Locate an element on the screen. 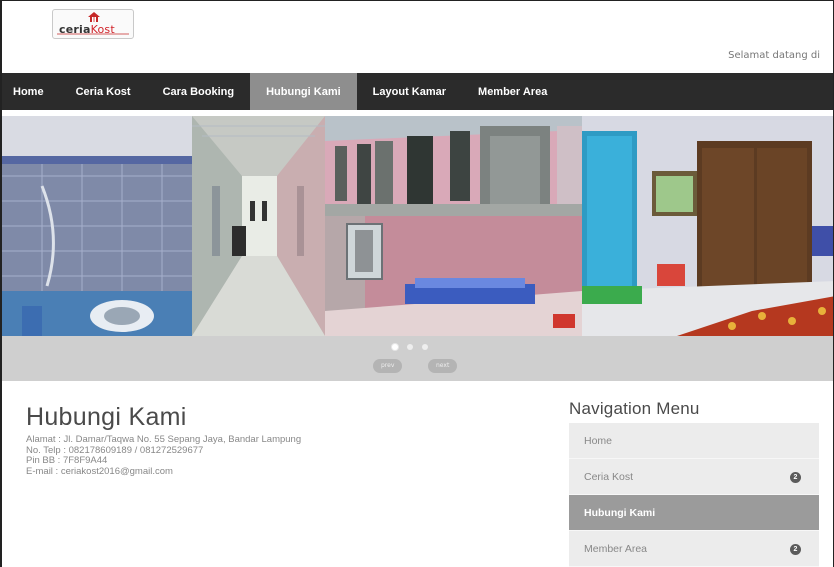  sidebar-item-home: Home is located at coordinates (694, 441).